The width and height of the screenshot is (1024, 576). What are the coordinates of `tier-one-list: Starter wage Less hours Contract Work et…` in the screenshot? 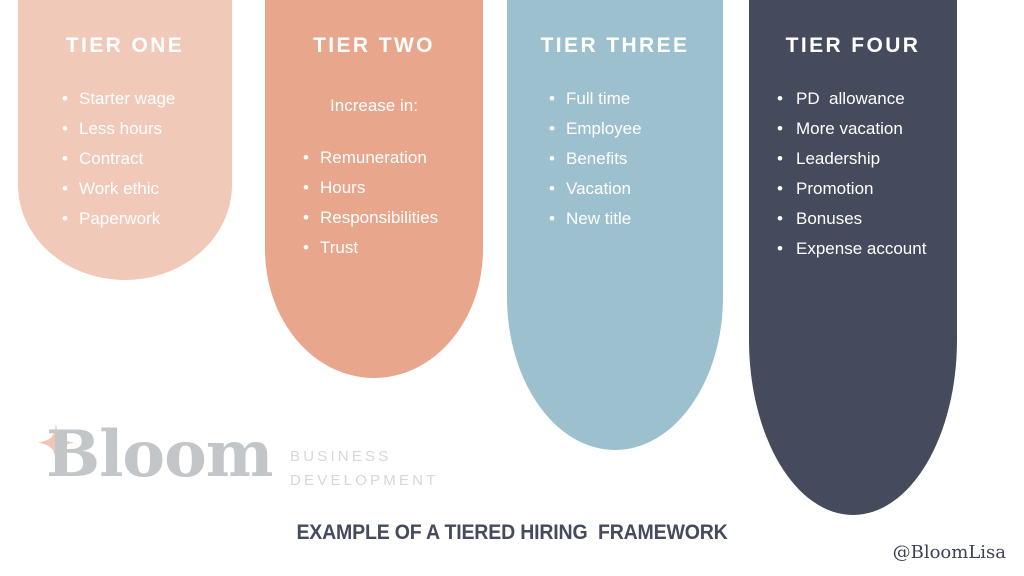 It's located at (147, 159).